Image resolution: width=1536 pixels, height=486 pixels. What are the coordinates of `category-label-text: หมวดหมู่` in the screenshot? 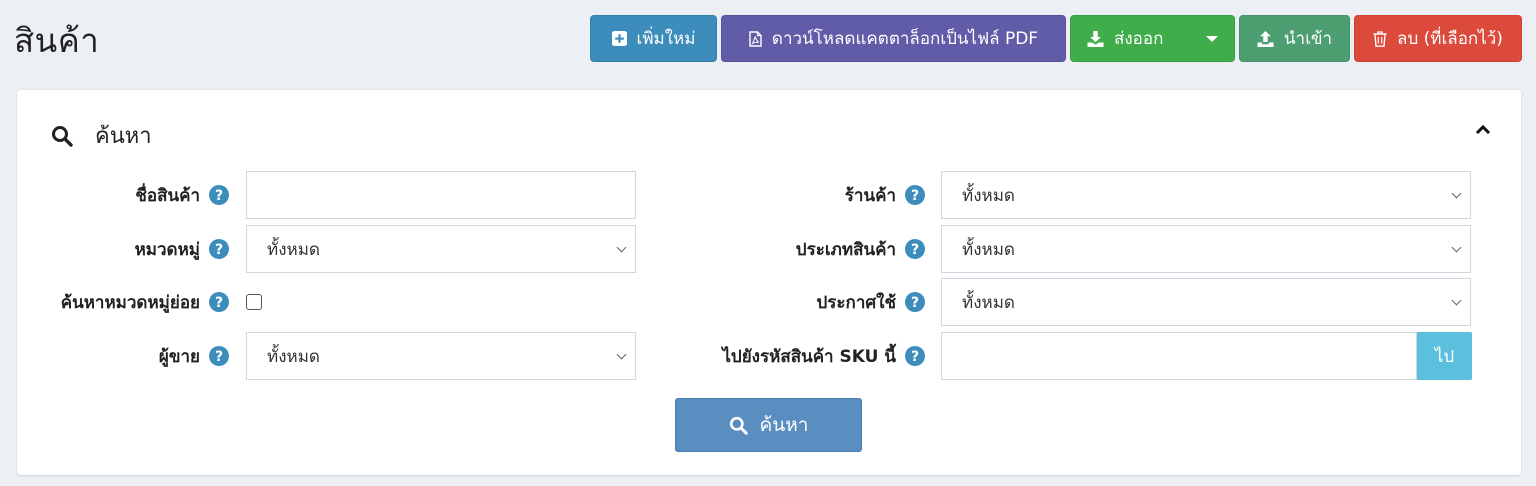 It's located at (167, 249).